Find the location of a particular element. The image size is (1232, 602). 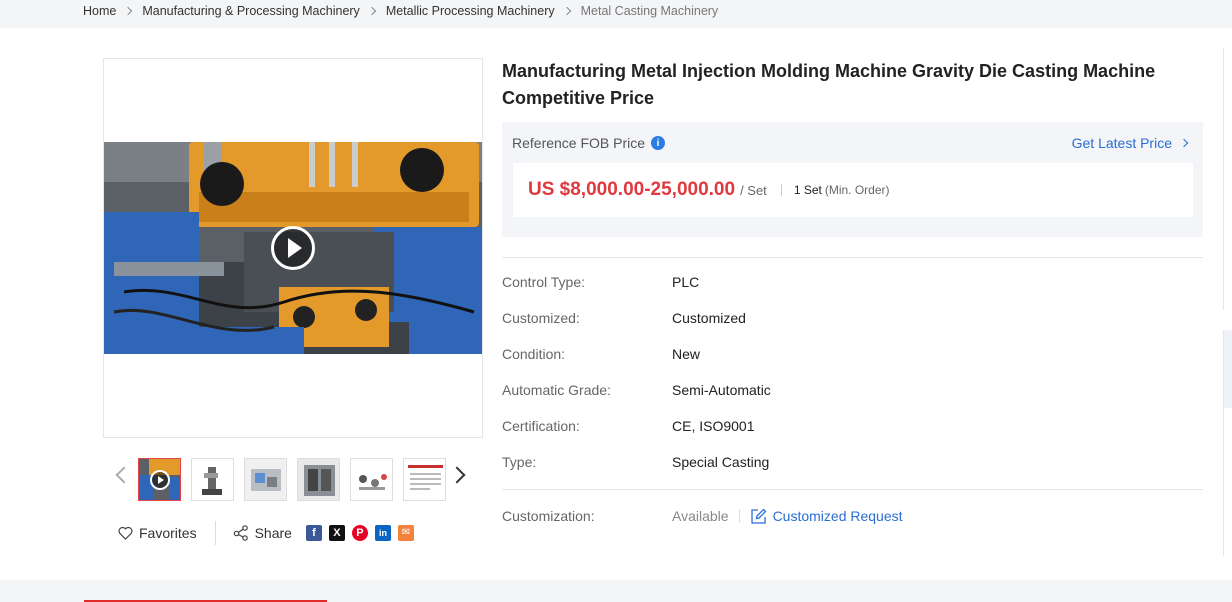

spec-key: Automatic Grade: is located at coordinates (556, 390).